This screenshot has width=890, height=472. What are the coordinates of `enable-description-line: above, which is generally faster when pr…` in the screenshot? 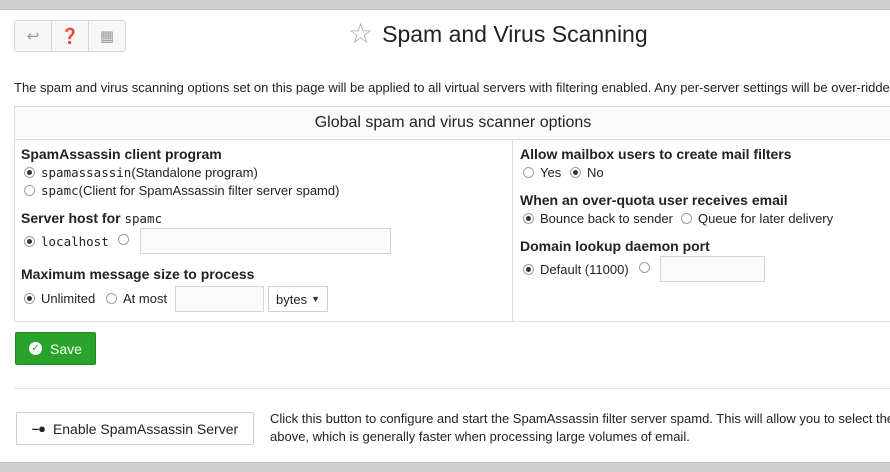 It's located at (480, 436).